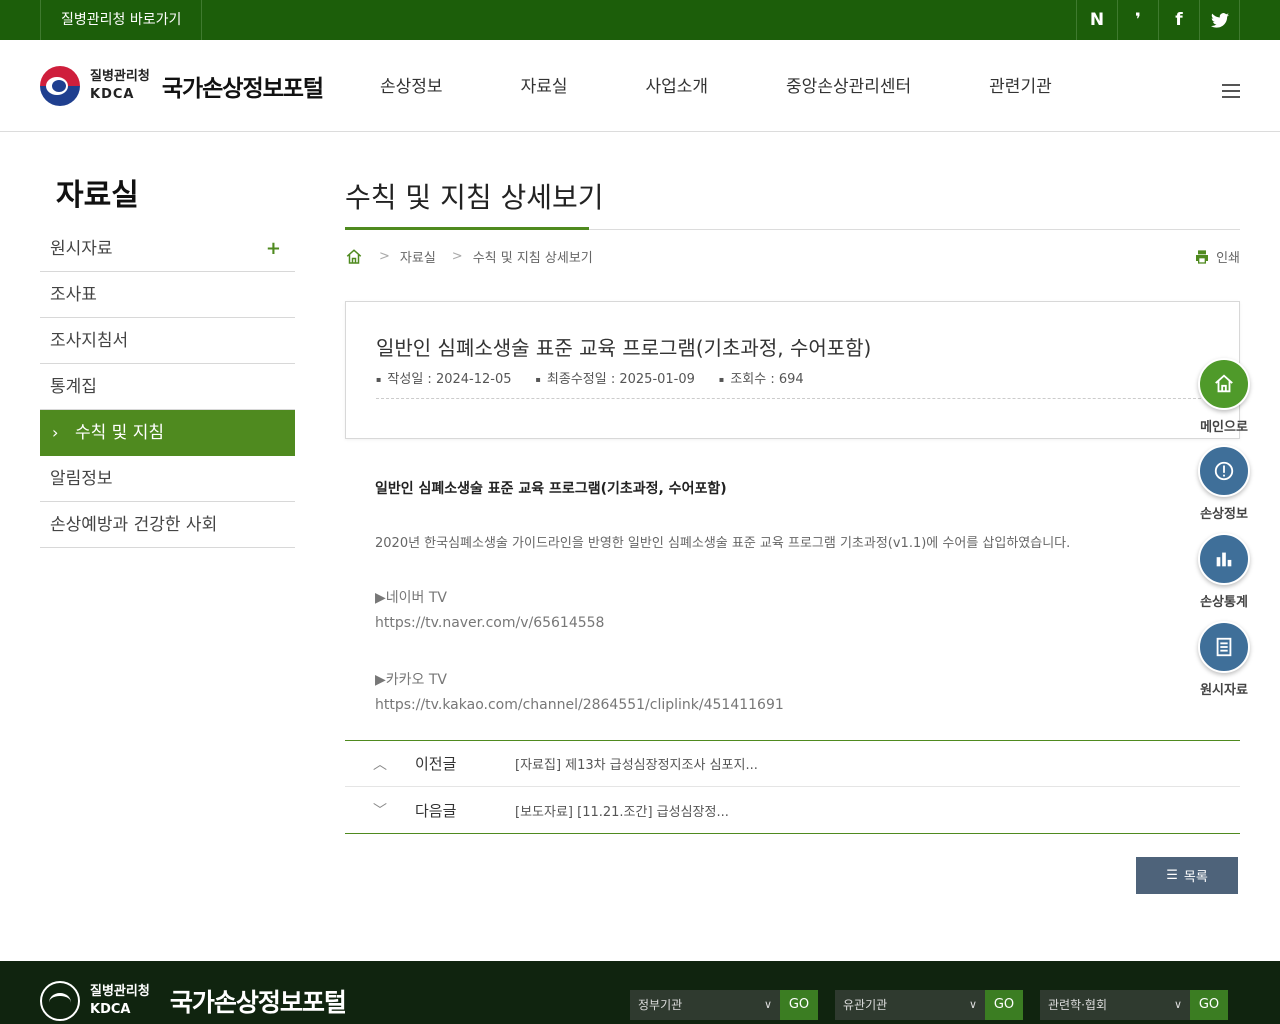 The image size is (1280, 1024). I want to click on gnb-item-injury-info: 손상정보, so click(411, 84).